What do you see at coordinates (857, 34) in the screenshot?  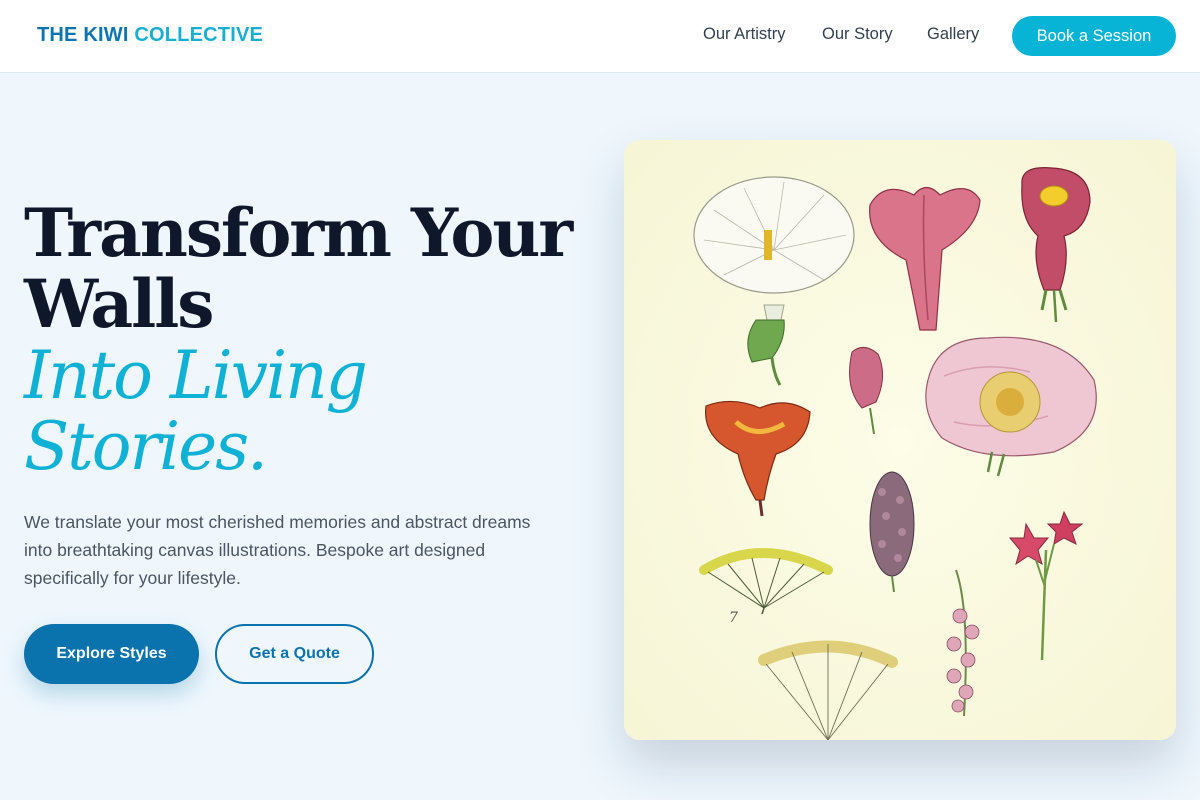 I see `nav-link-our-story: Our Story` at bounding box center [857, 34].